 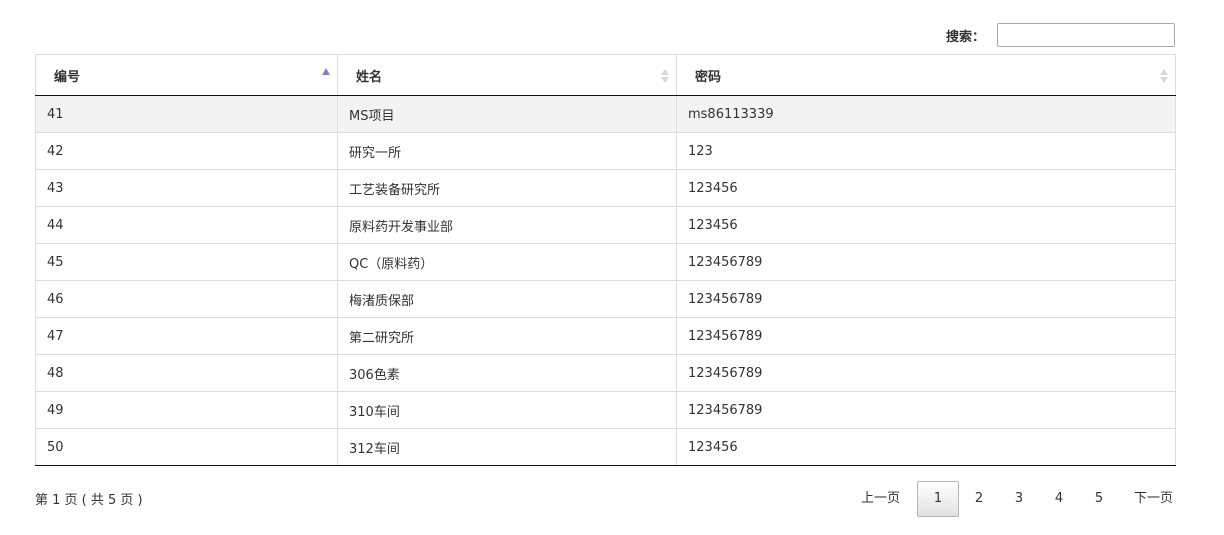 What do you see at coordinates (1099, 499) in the screenshot?
I see `page-button-5: 5` at bounding box center [1099, 499].